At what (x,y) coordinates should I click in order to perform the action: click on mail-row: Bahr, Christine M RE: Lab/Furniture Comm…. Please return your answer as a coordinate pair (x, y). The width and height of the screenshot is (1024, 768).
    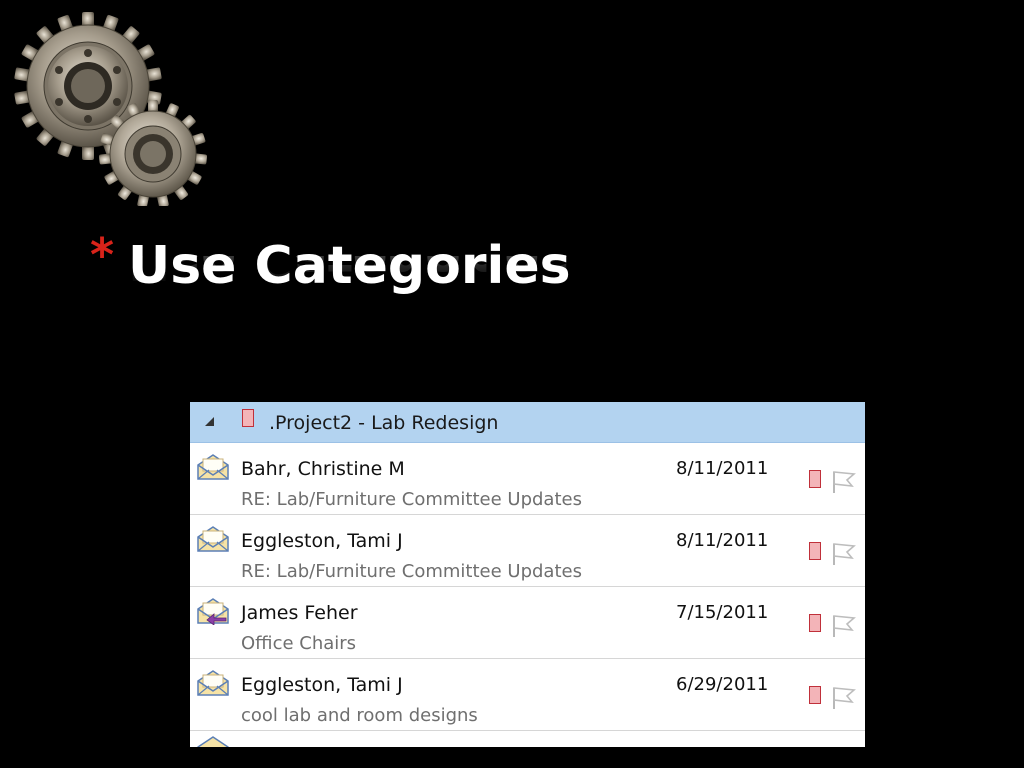
    Looking at the image, I should click on (527, 479).